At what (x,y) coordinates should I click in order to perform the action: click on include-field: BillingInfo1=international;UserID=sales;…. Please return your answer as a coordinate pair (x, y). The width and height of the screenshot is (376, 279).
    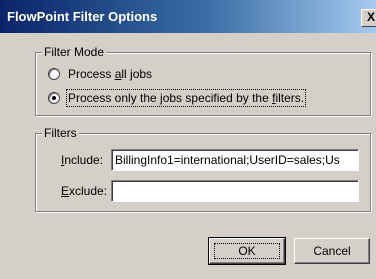
    Looking at the image, I should click on (235, 160).